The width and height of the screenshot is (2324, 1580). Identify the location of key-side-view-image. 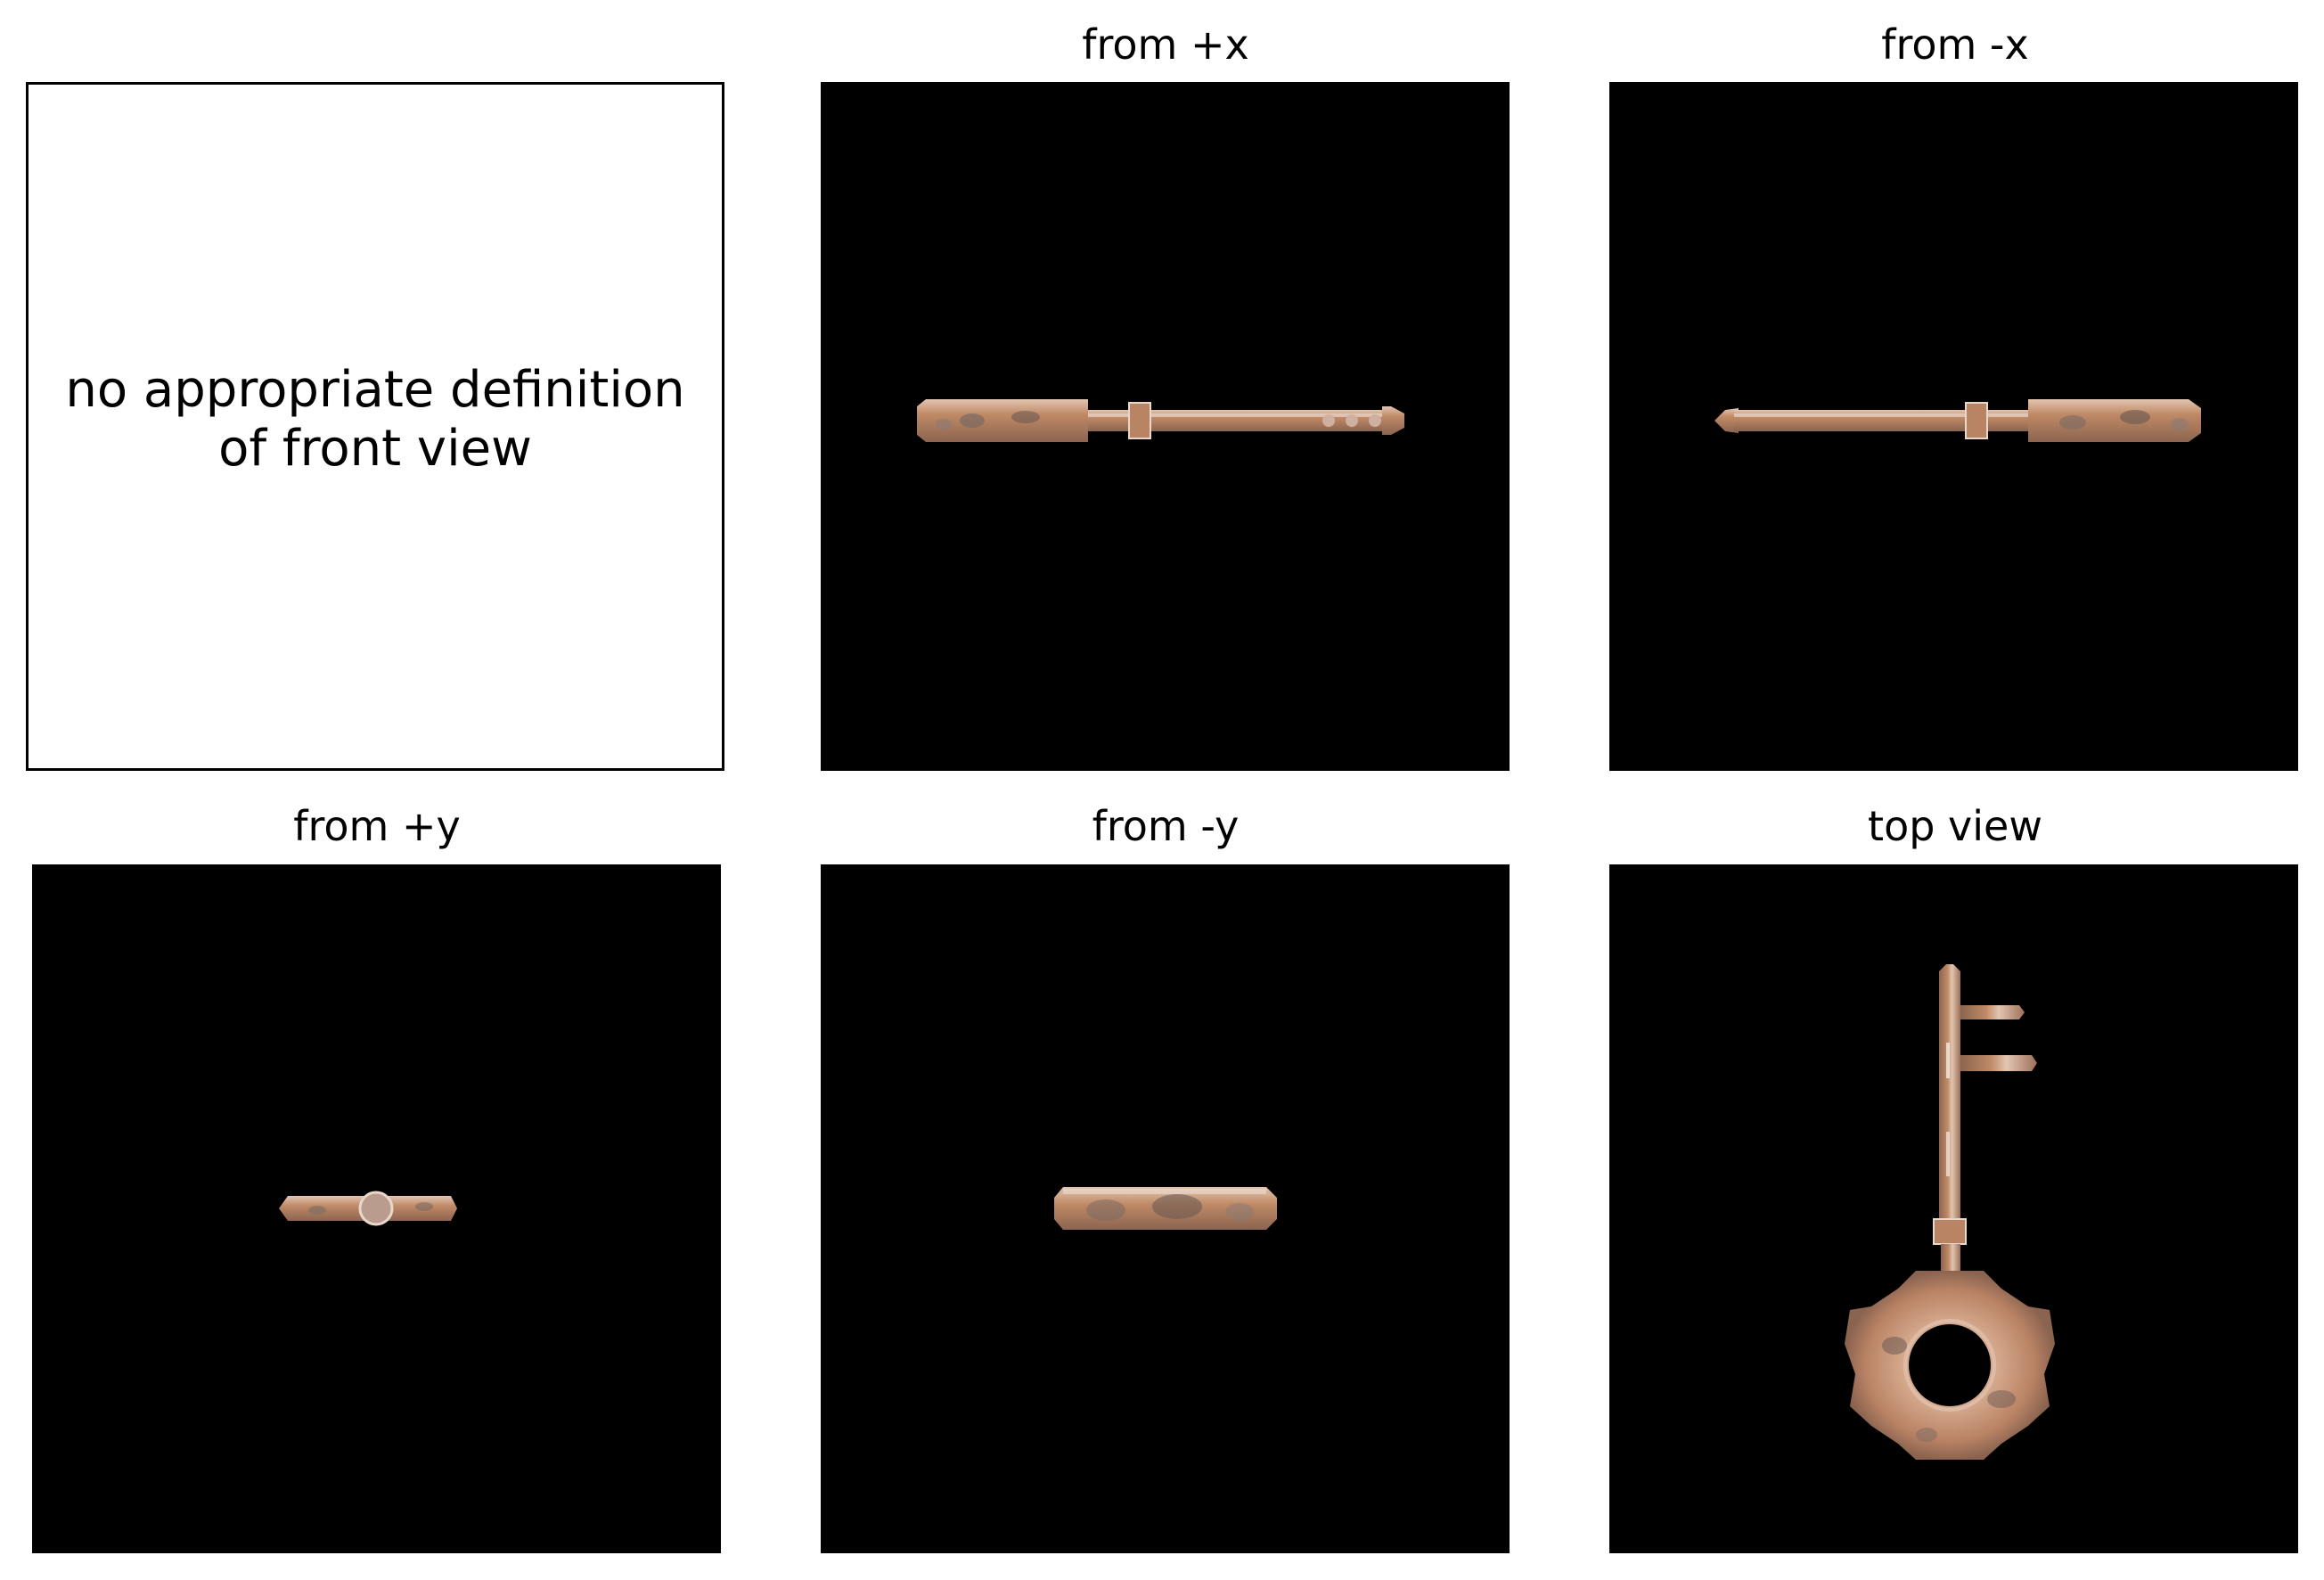
(1160, 420).